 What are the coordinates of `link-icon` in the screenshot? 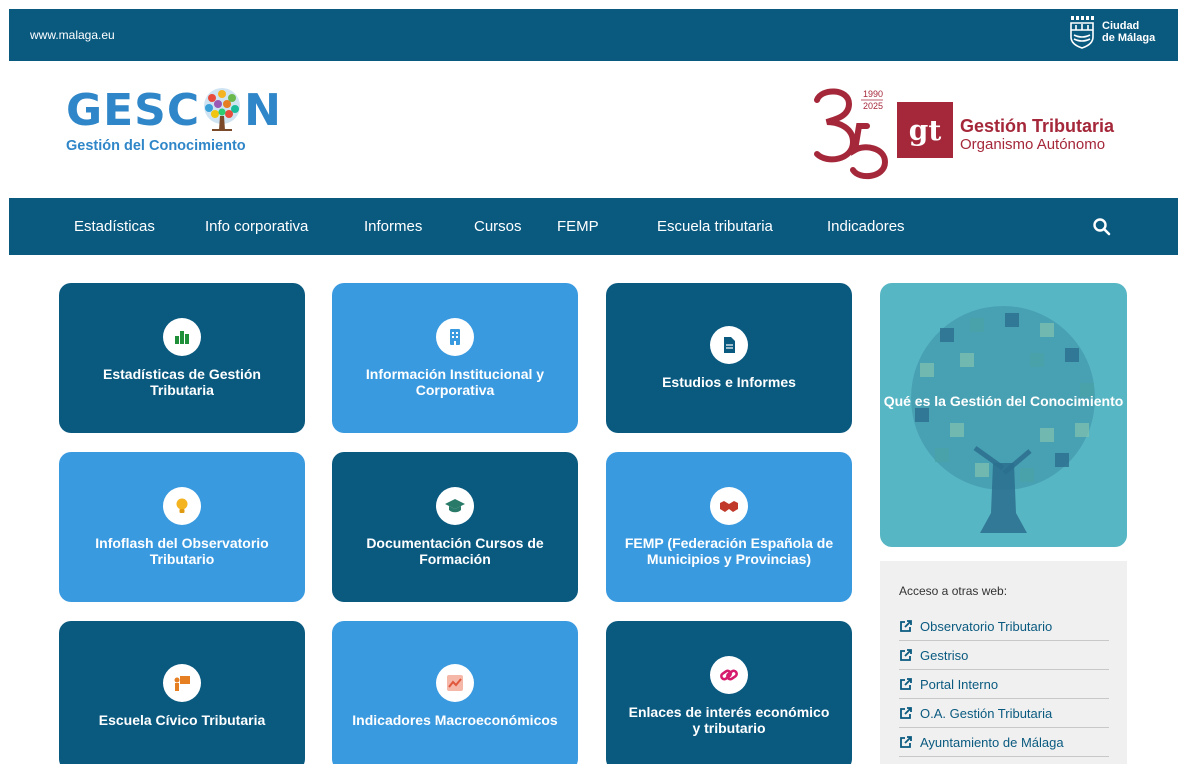 It's located at (729, 675).